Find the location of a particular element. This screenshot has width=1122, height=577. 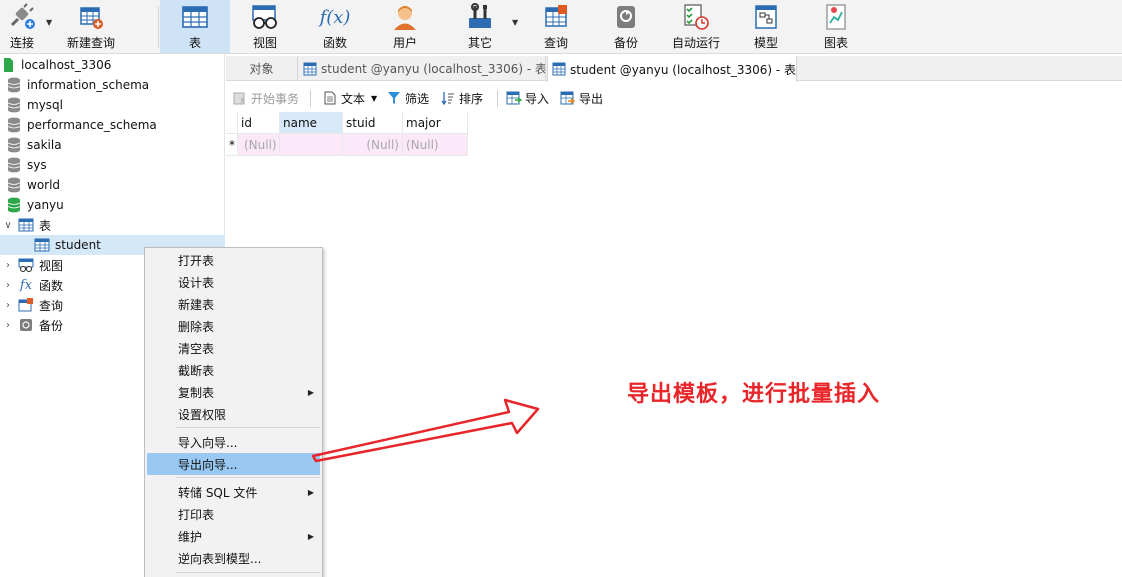

function-label: 函数 is located at coordinates (334, 43).